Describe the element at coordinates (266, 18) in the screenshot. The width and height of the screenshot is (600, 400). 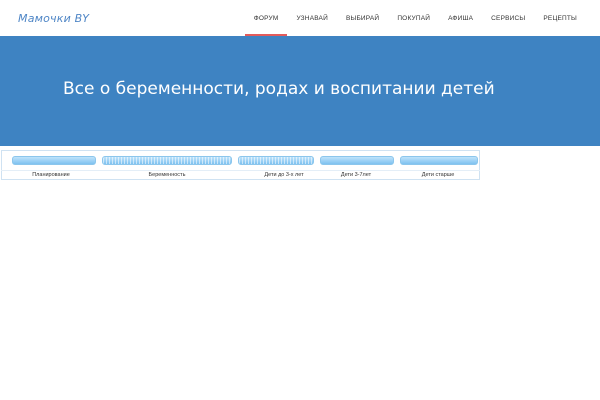
I see `nav-item-forum: ФОРУМ` at that location.